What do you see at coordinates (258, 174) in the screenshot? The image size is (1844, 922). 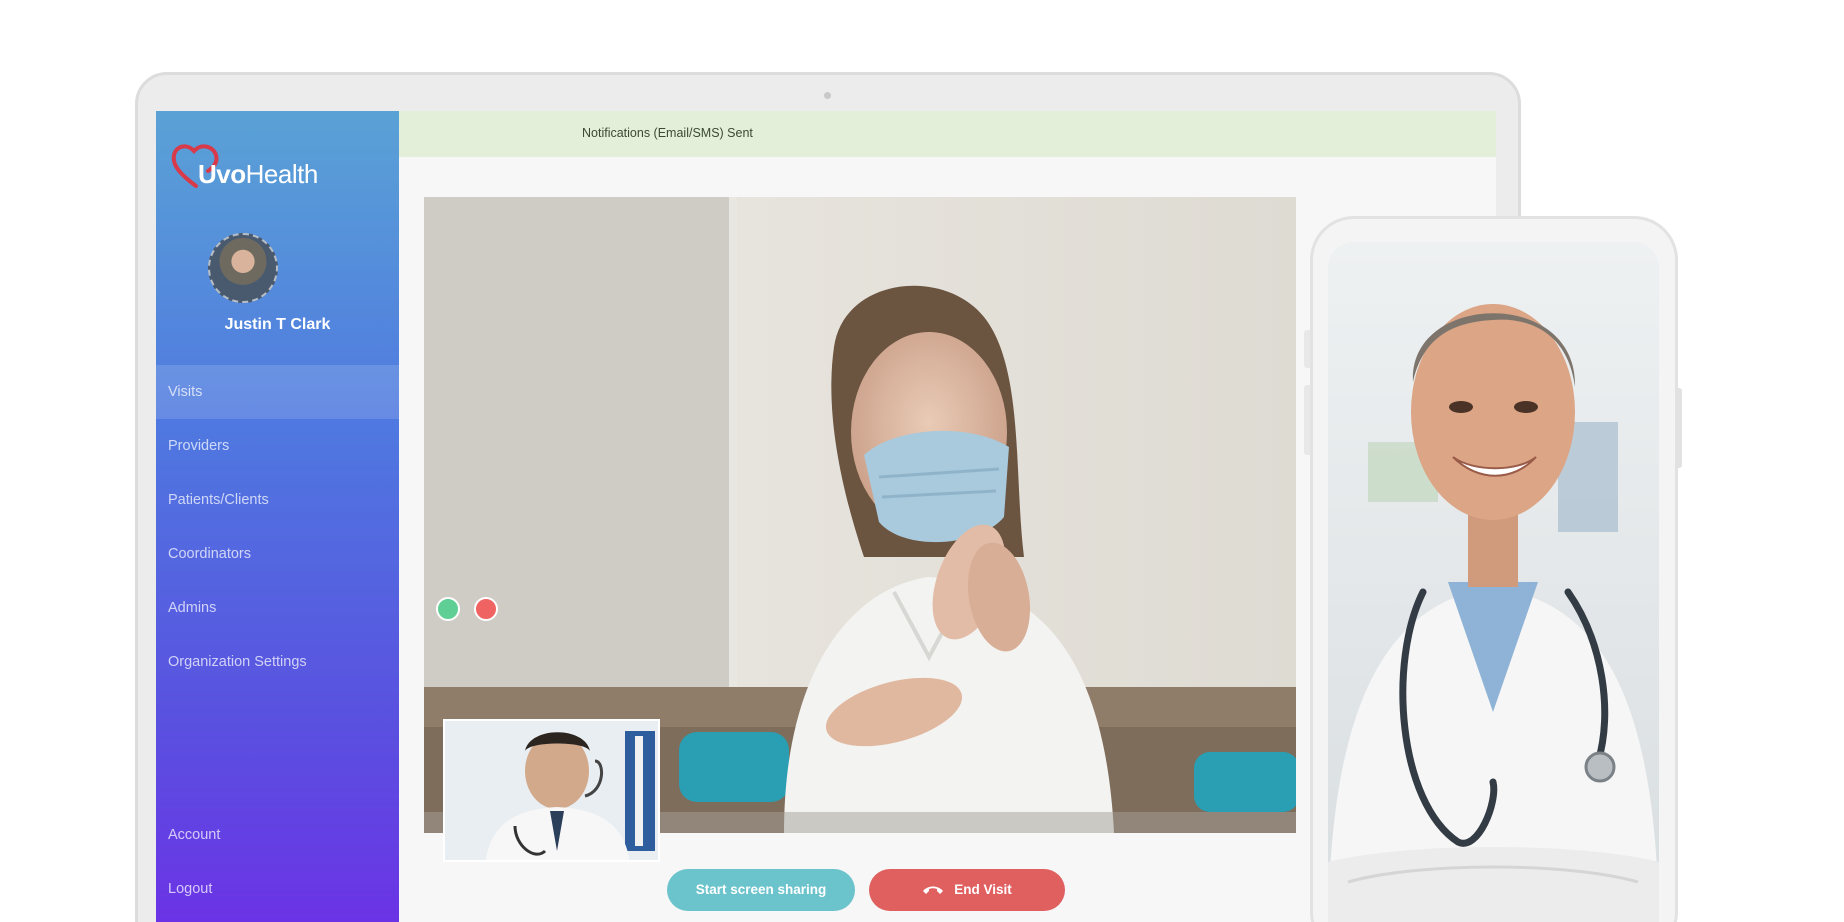 I see `brand-name: UvoHealth` at bounding box center [258, 174].